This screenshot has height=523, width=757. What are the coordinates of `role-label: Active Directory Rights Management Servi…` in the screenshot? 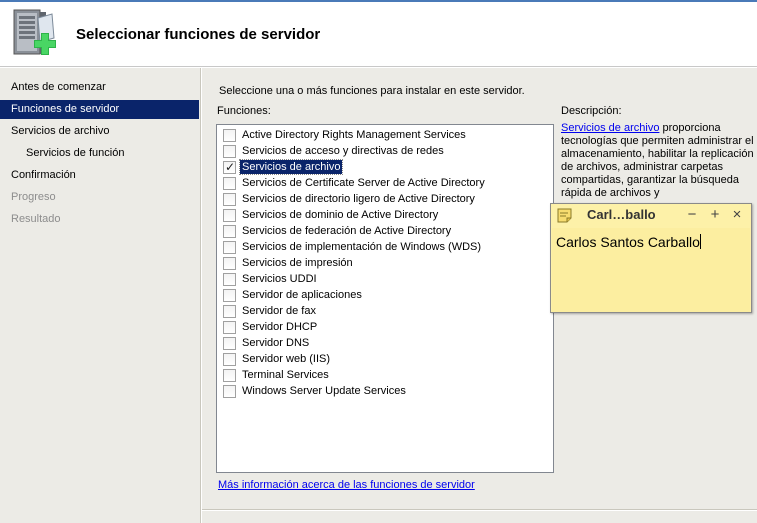 It's located at (354, 135).